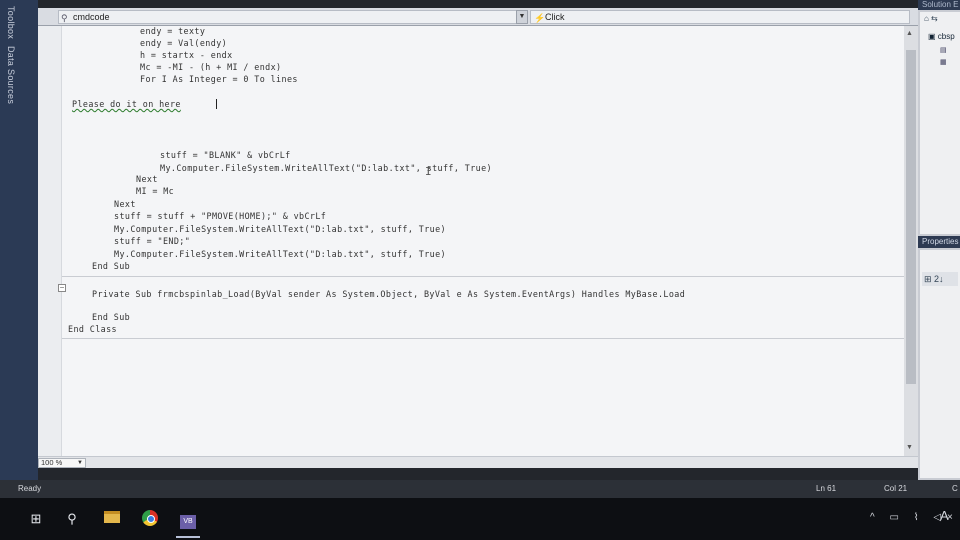 The image size is (960, 540). I want to click on tool-window-strip: Toolbox Data Sources, so click(19, 240).